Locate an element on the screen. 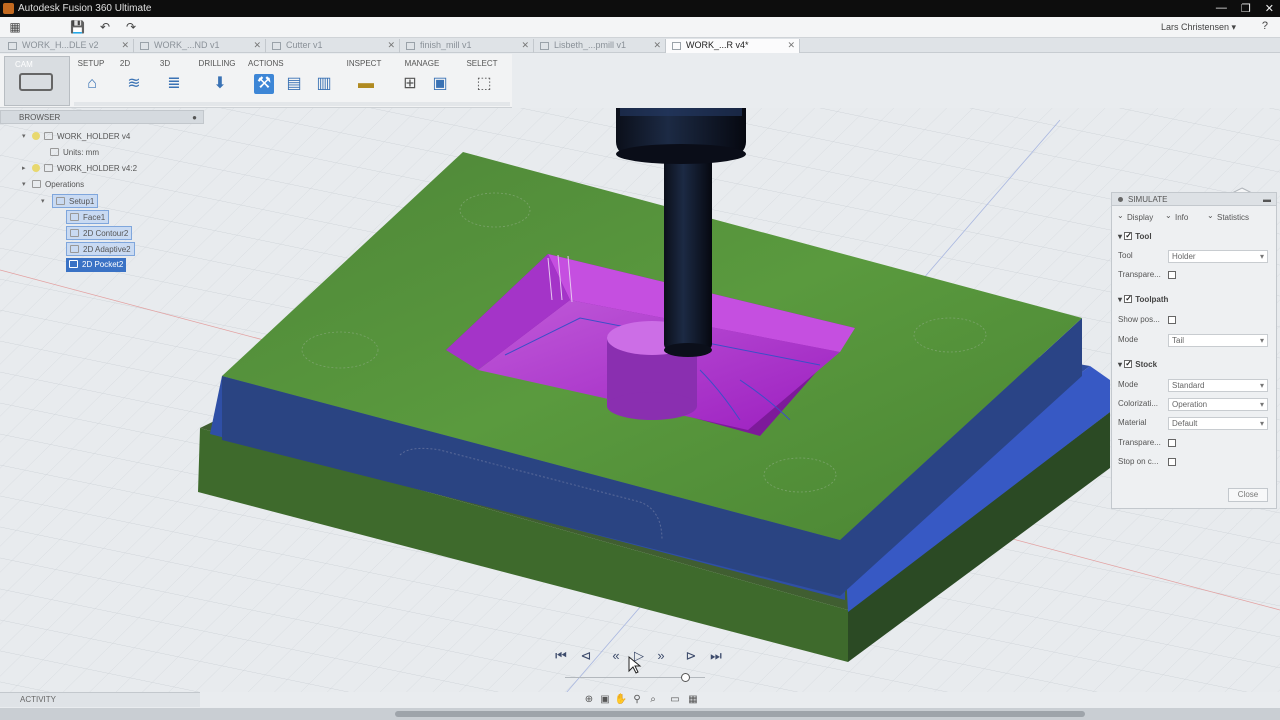 This screenshot has height=720, width=1280. undo-icon: ↶ is located at coordinates (105, 27).